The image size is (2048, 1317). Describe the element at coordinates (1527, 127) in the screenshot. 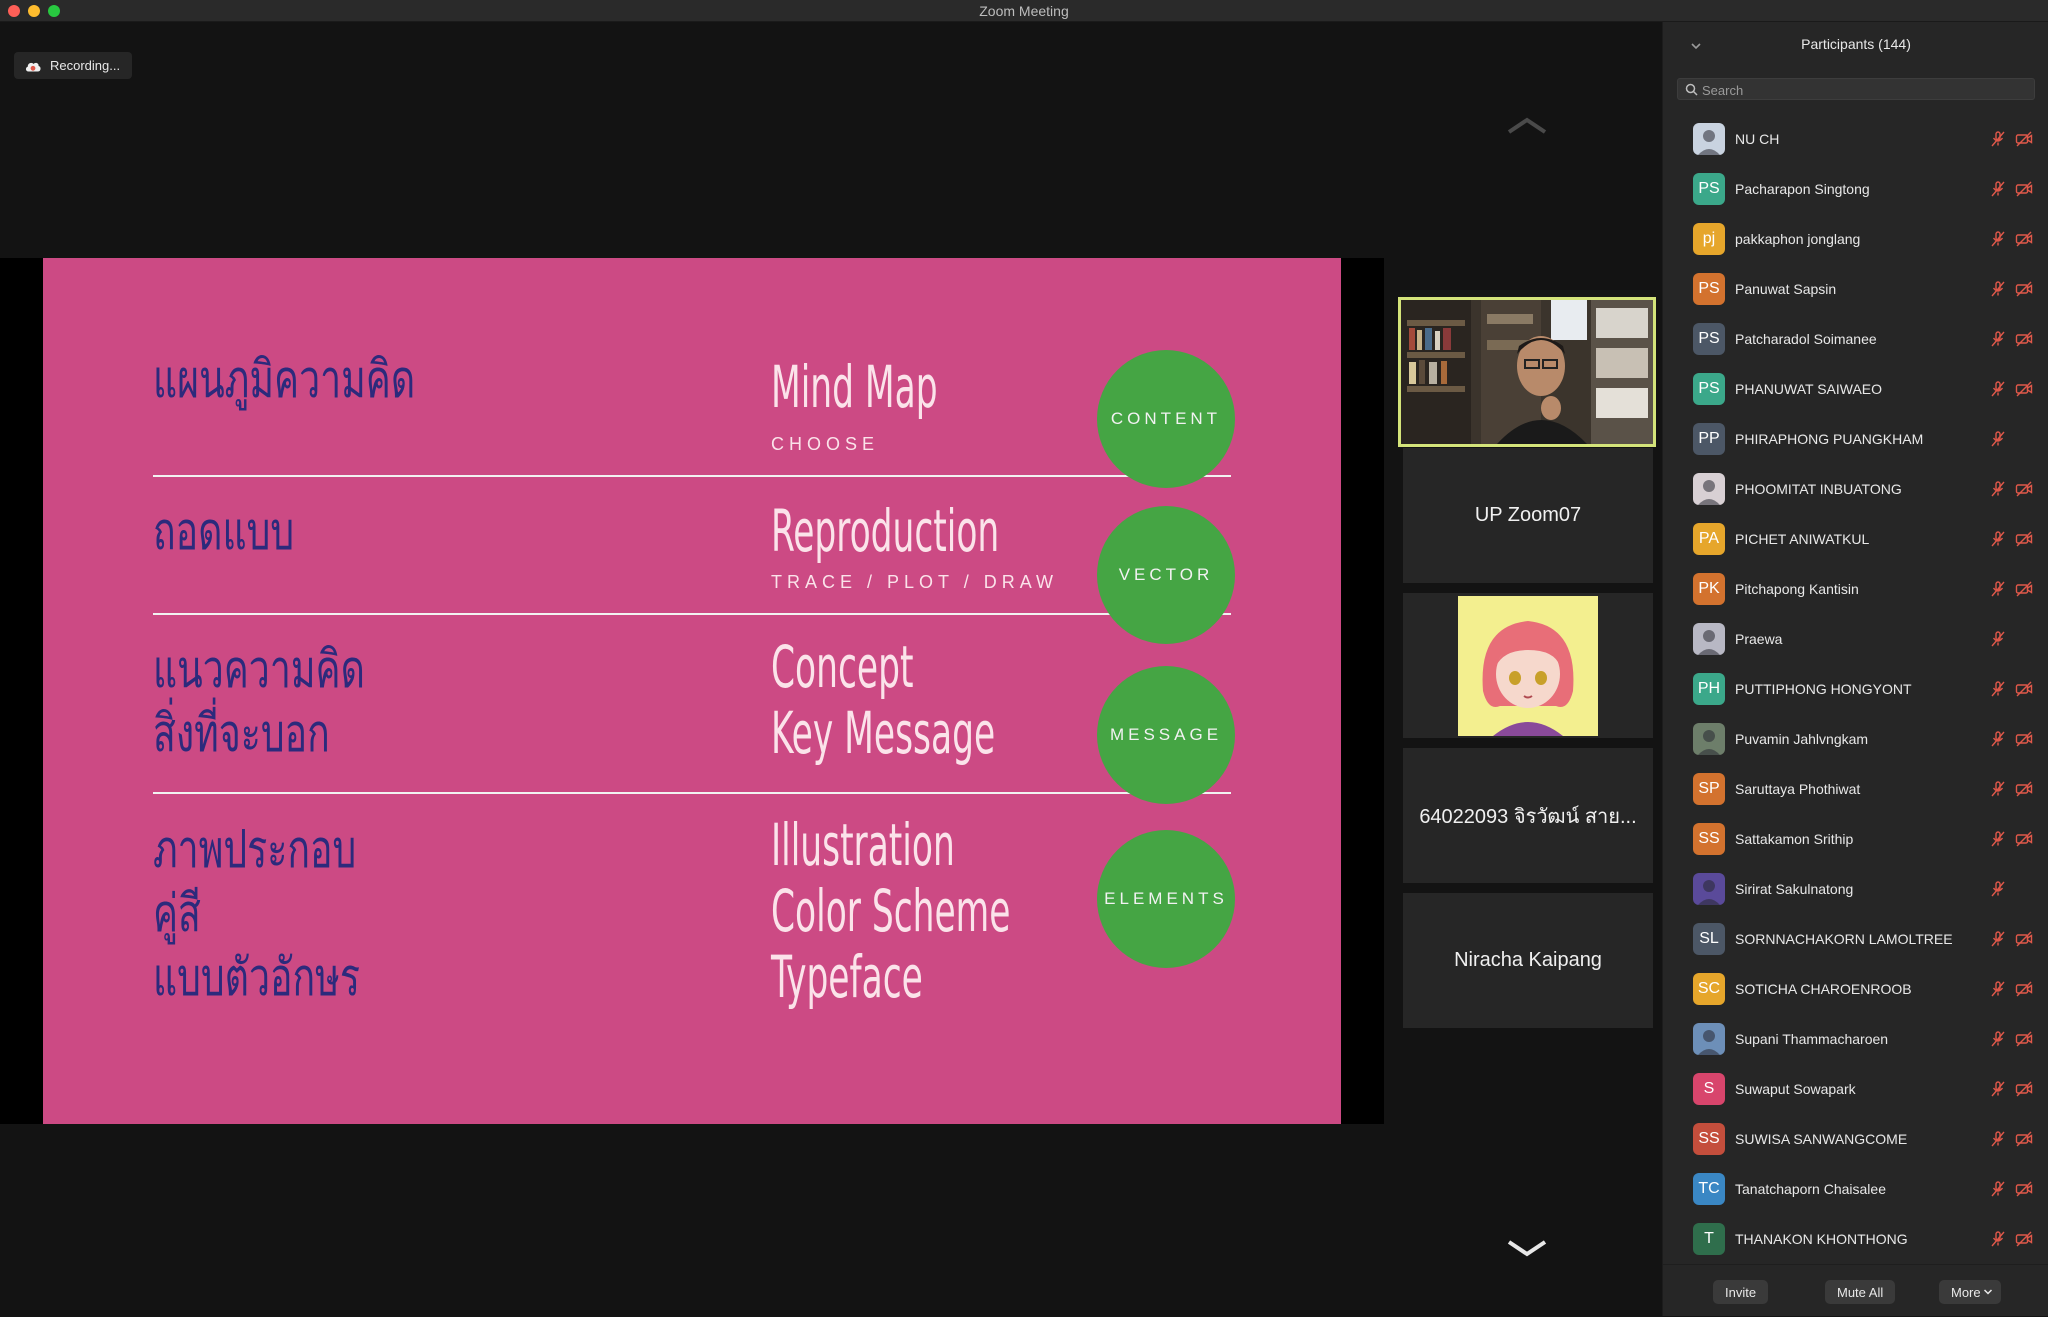

I see `scroll-up-arrow-icon` at that location.